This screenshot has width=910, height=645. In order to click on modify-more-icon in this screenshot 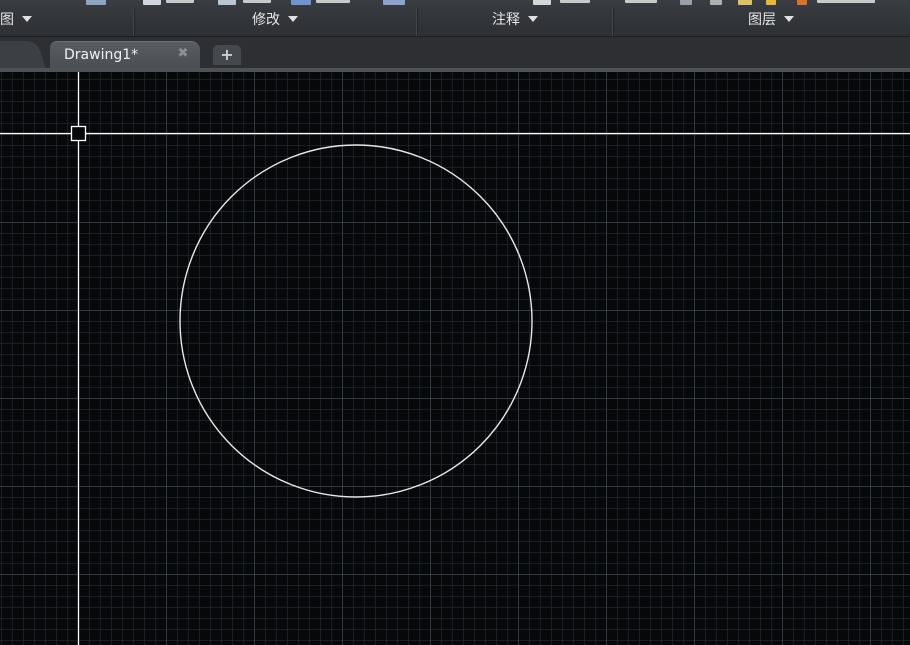, I will do `click(394, 2)`.